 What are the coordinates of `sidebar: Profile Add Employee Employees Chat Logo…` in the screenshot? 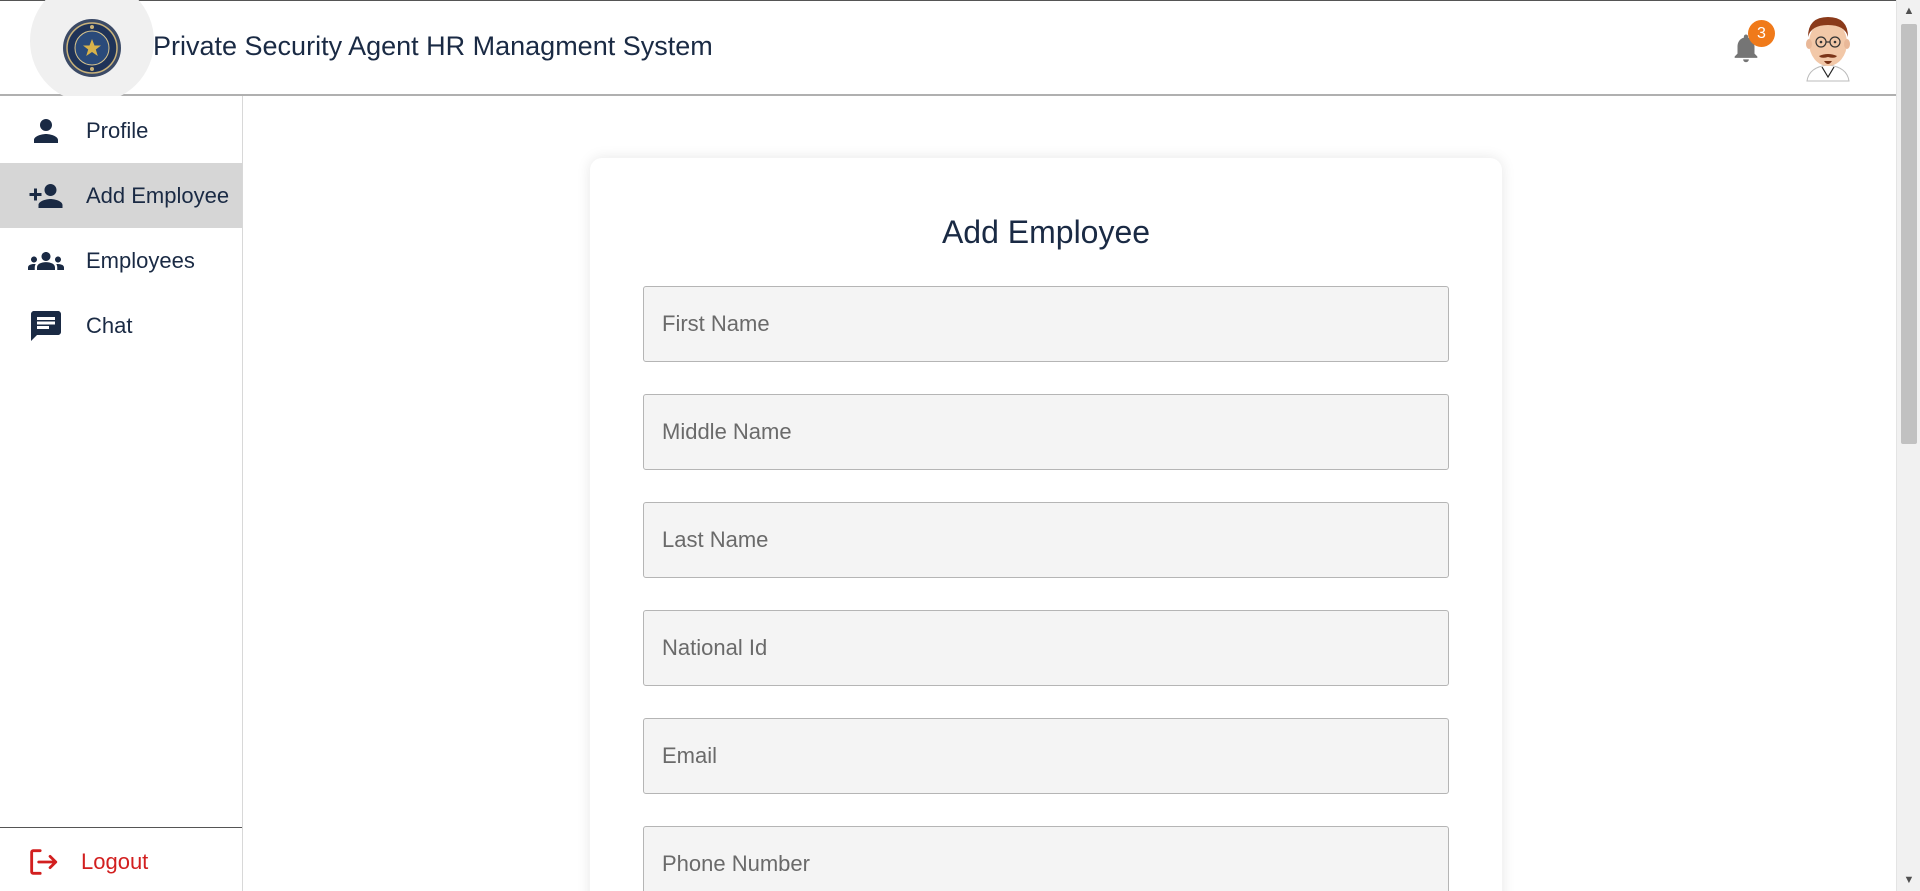 It's located at (121, 493).